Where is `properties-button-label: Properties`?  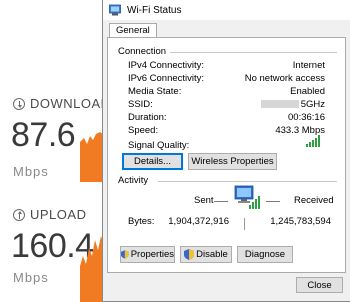 properties-button-label: Properties is located at coordinates (152, 254).